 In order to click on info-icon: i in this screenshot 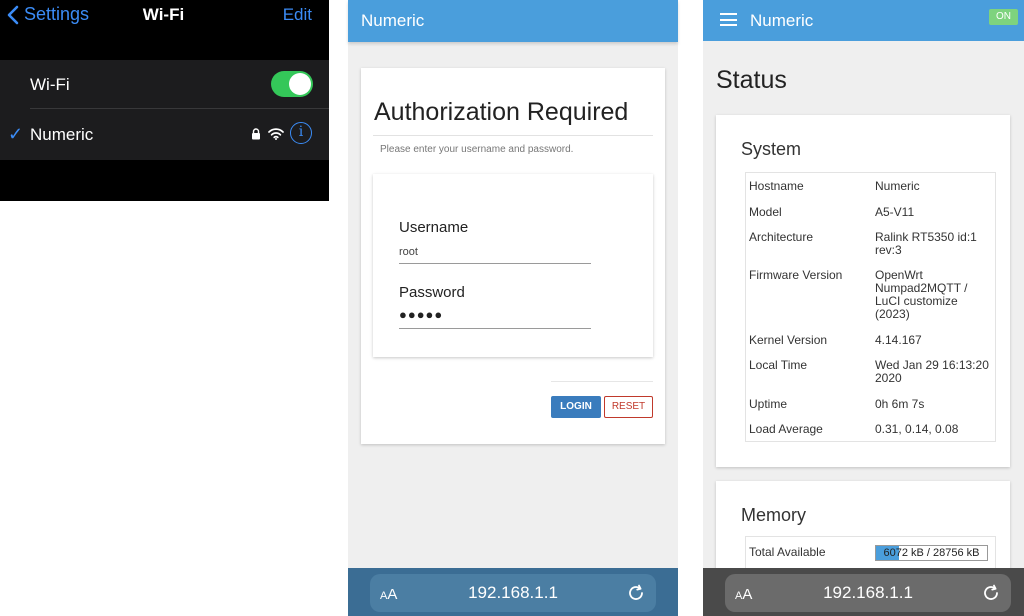, I will do `click(301, 133)`.